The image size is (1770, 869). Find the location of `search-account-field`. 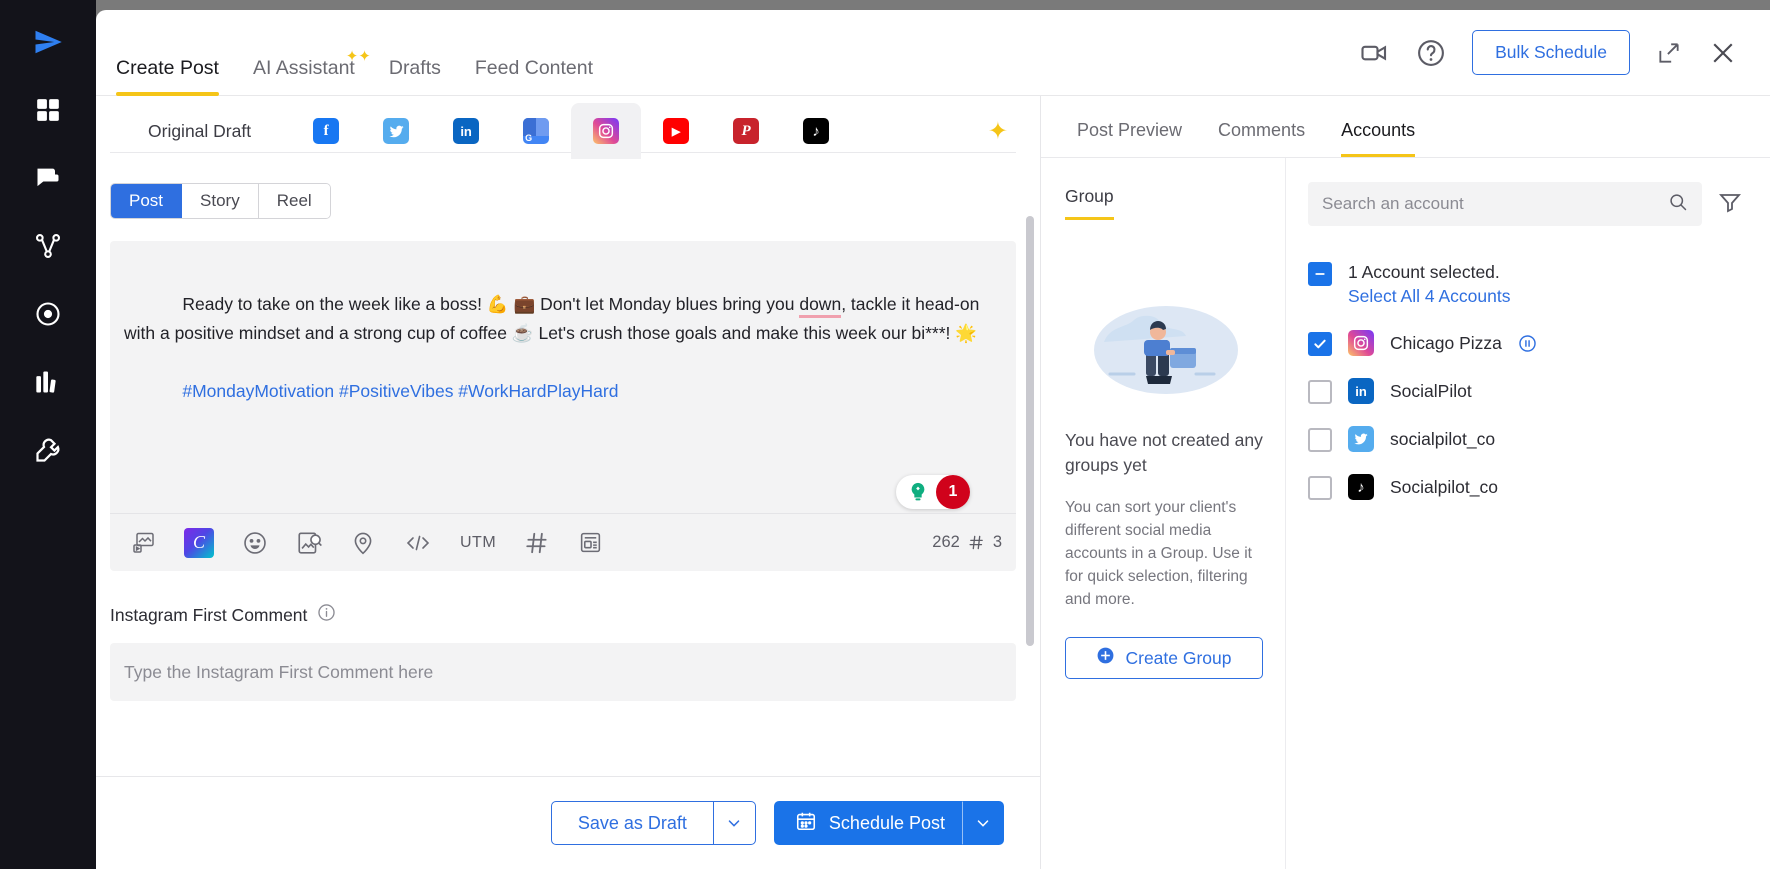

search-account-field is located at coordinates (1505, 204).